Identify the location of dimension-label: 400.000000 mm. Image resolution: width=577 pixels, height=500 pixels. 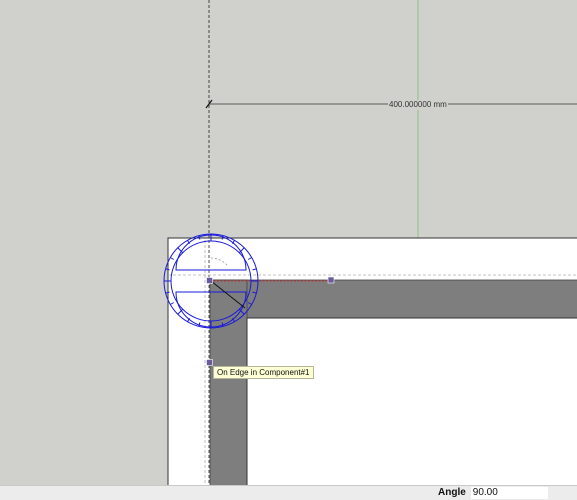
(418, 105).